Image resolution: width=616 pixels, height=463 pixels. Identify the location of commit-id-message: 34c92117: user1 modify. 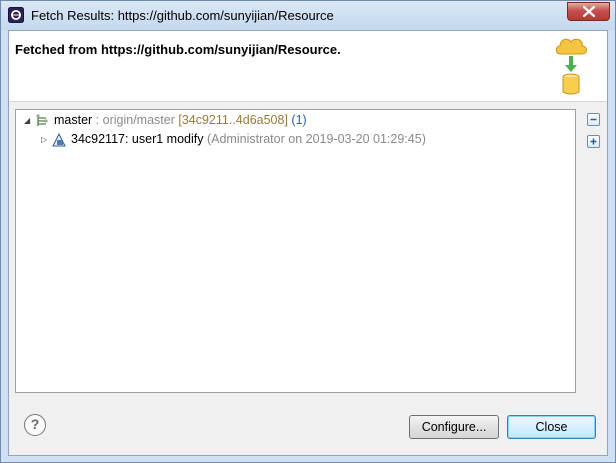
(137, 139).